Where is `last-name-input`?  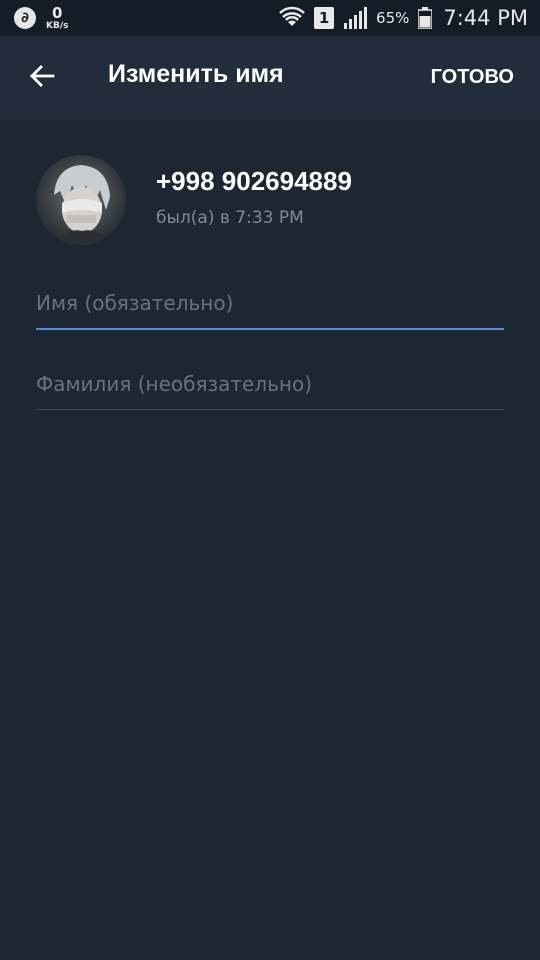 last-name-input is located at coordinates (270, 384).